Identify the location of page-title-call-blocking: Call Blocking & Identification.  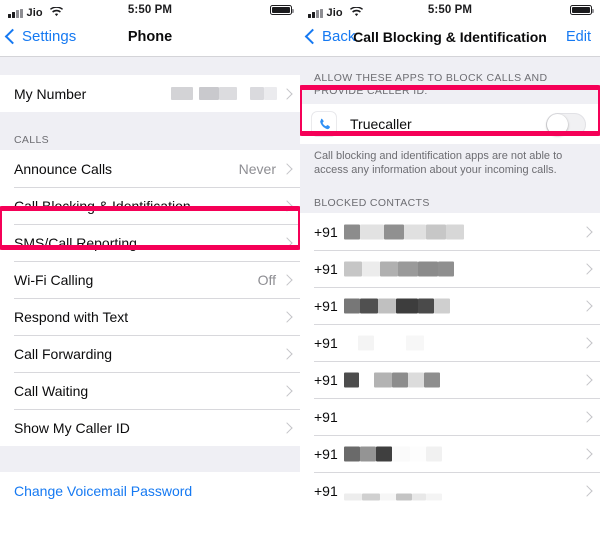
(450, 37).